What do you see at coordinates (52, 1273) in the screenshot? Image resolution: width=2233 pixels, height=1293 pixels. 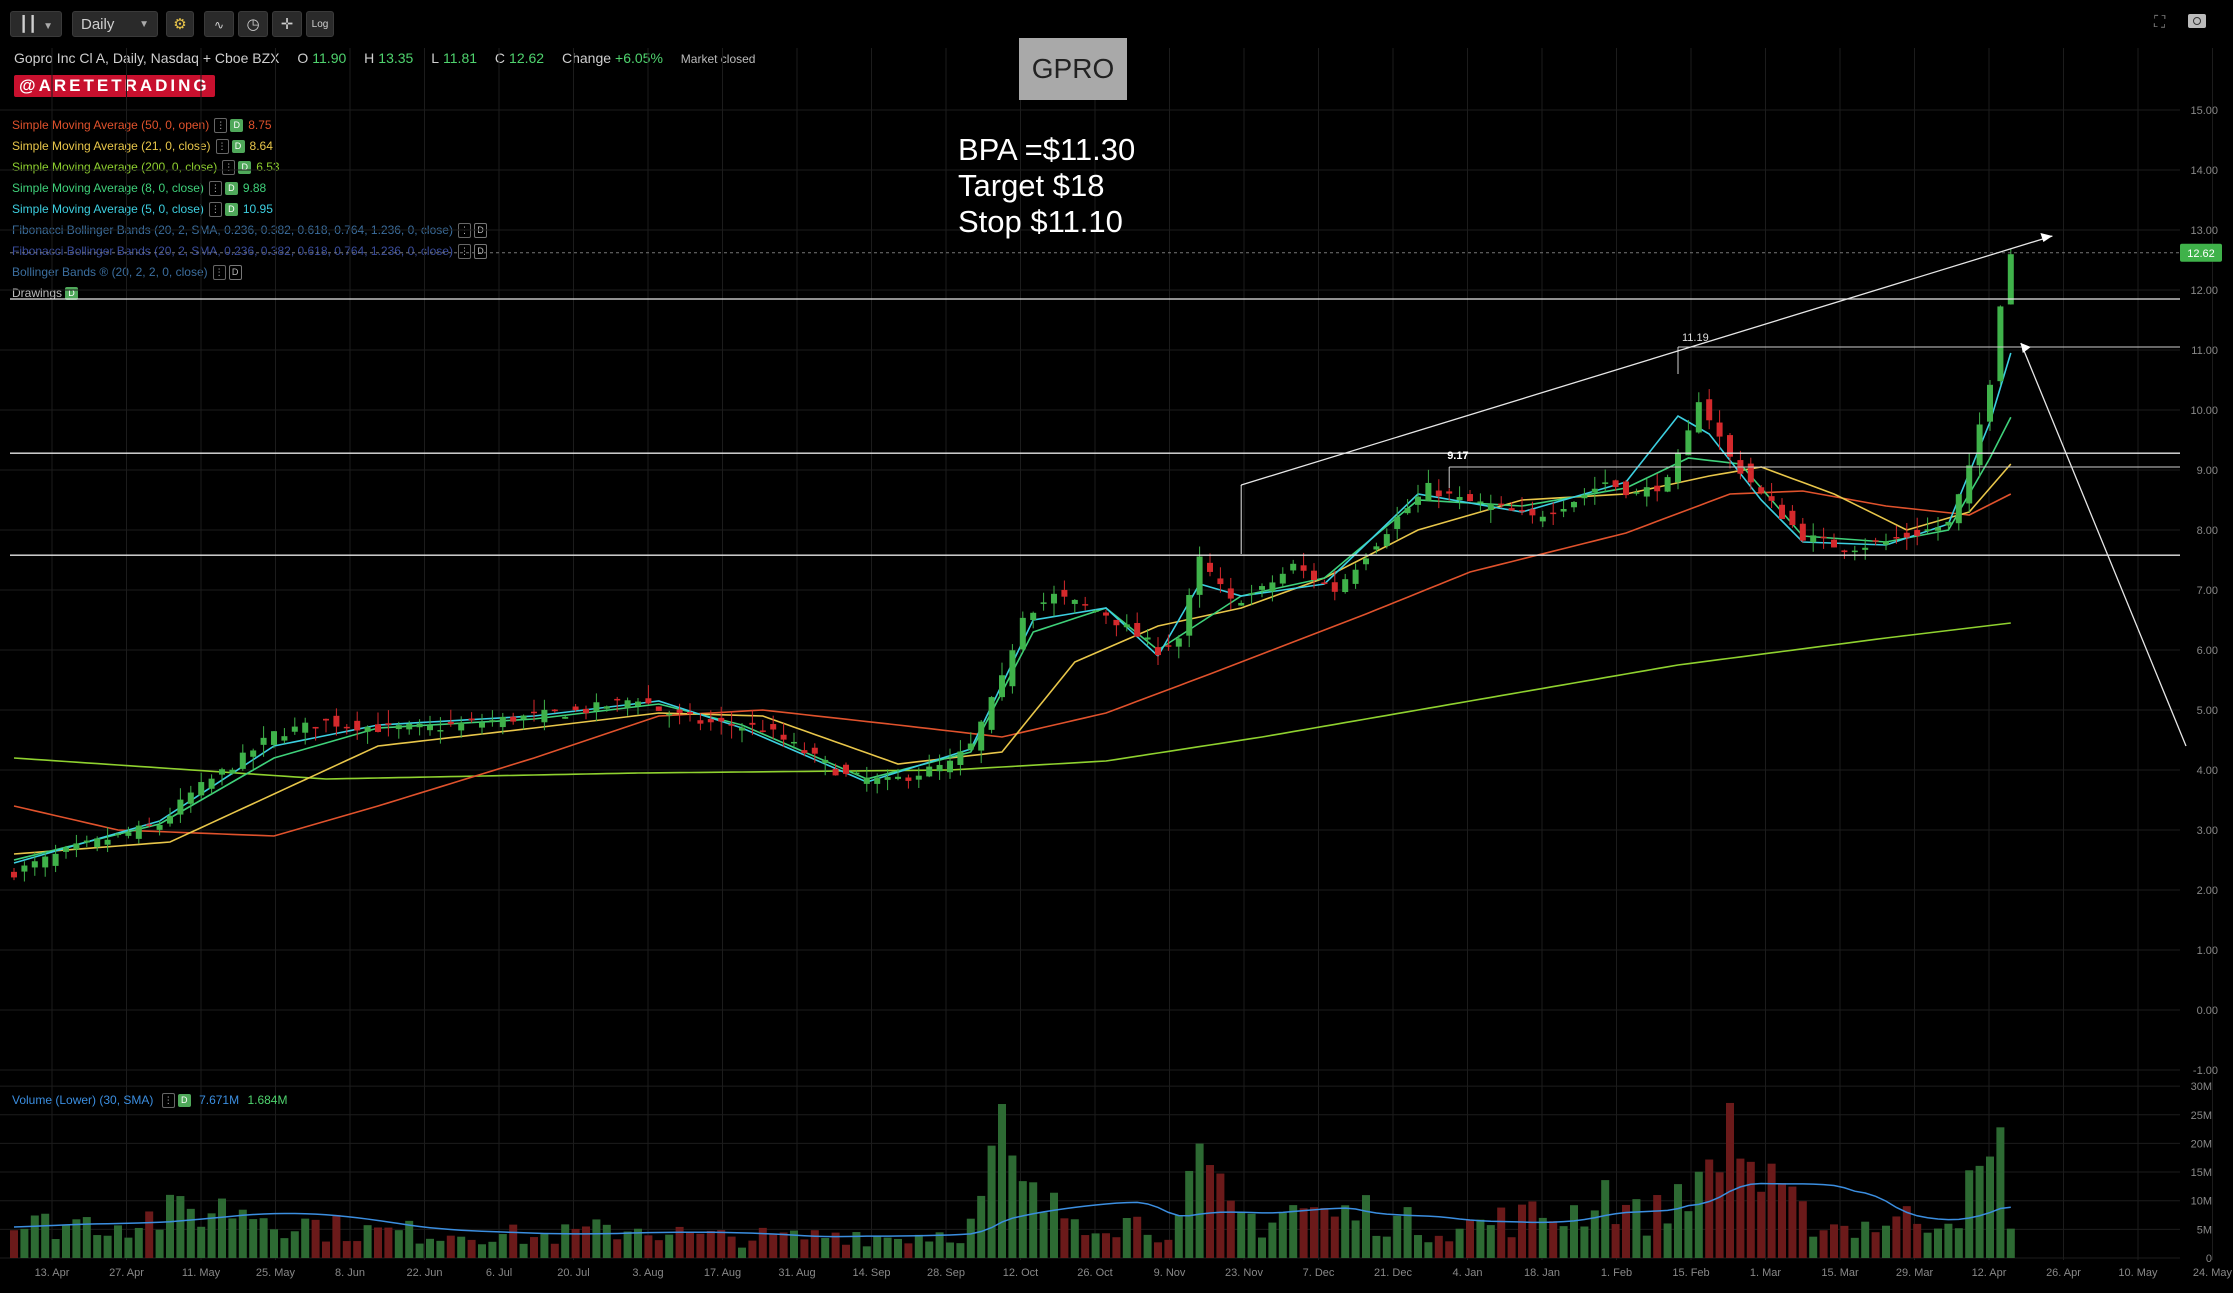 I see `date-tick-label: 13. Apr` at bounding box center [52, 1273].